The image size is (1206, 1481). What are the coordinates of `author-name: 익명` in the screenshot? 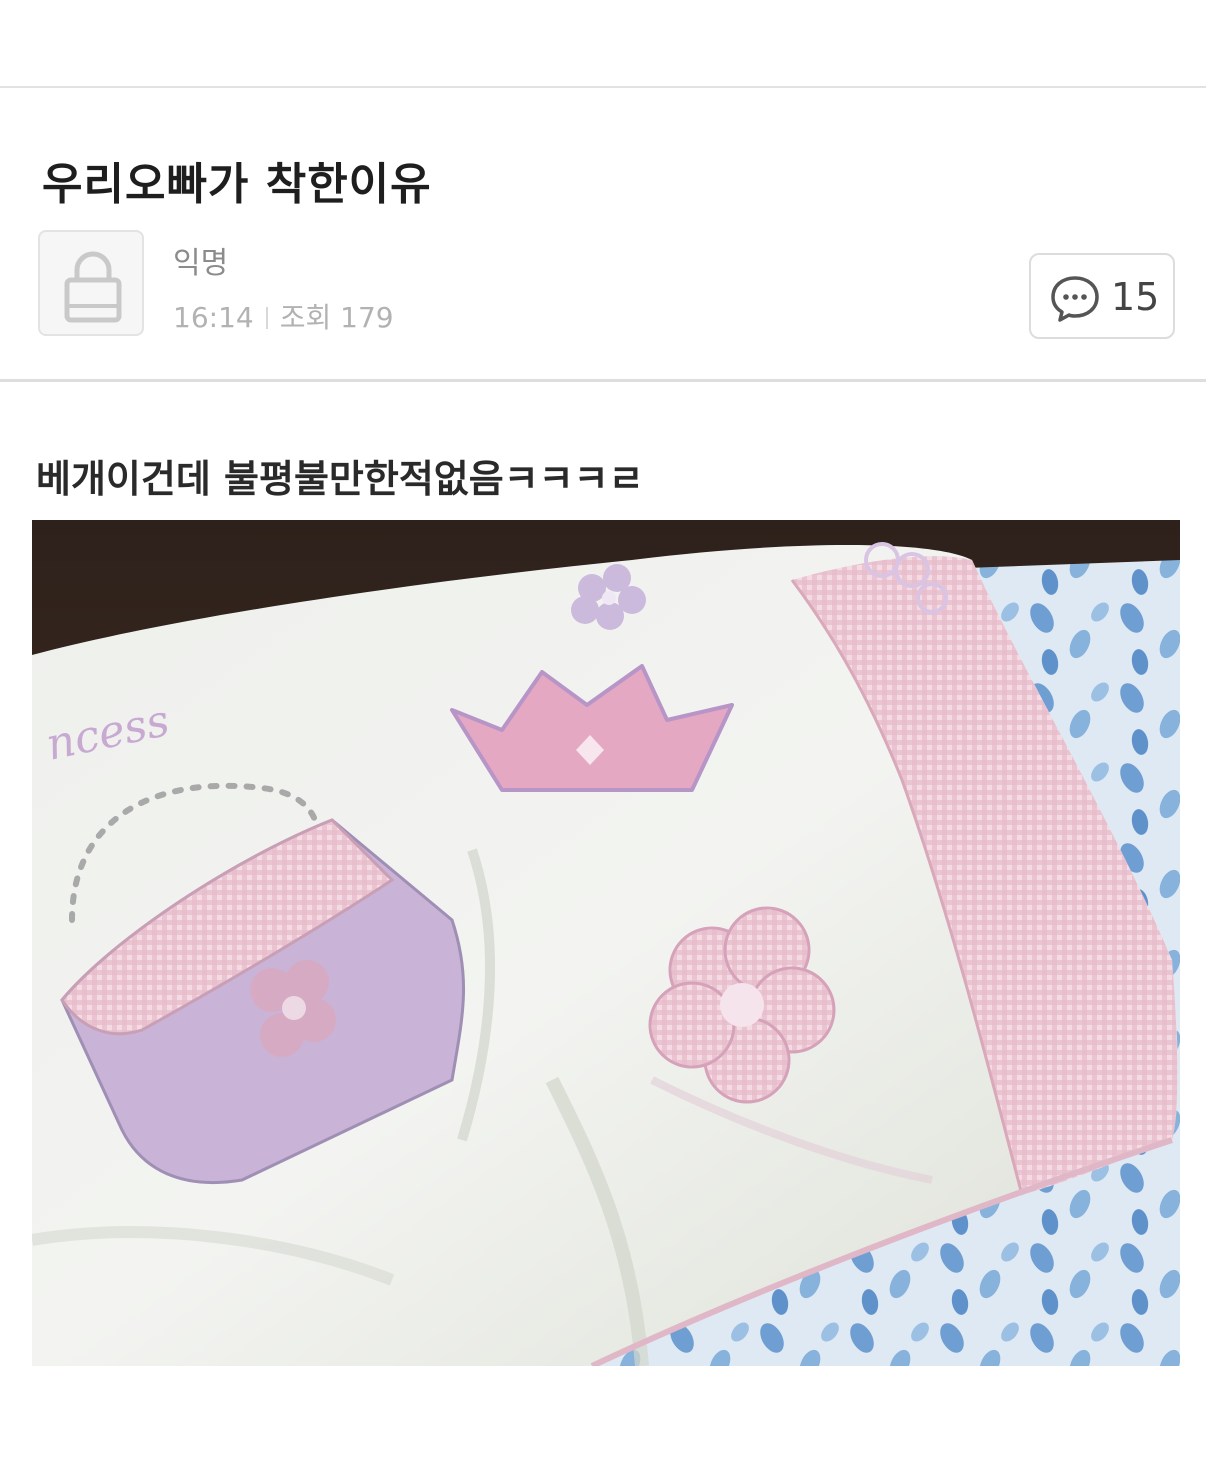 It's located at (200, 260).